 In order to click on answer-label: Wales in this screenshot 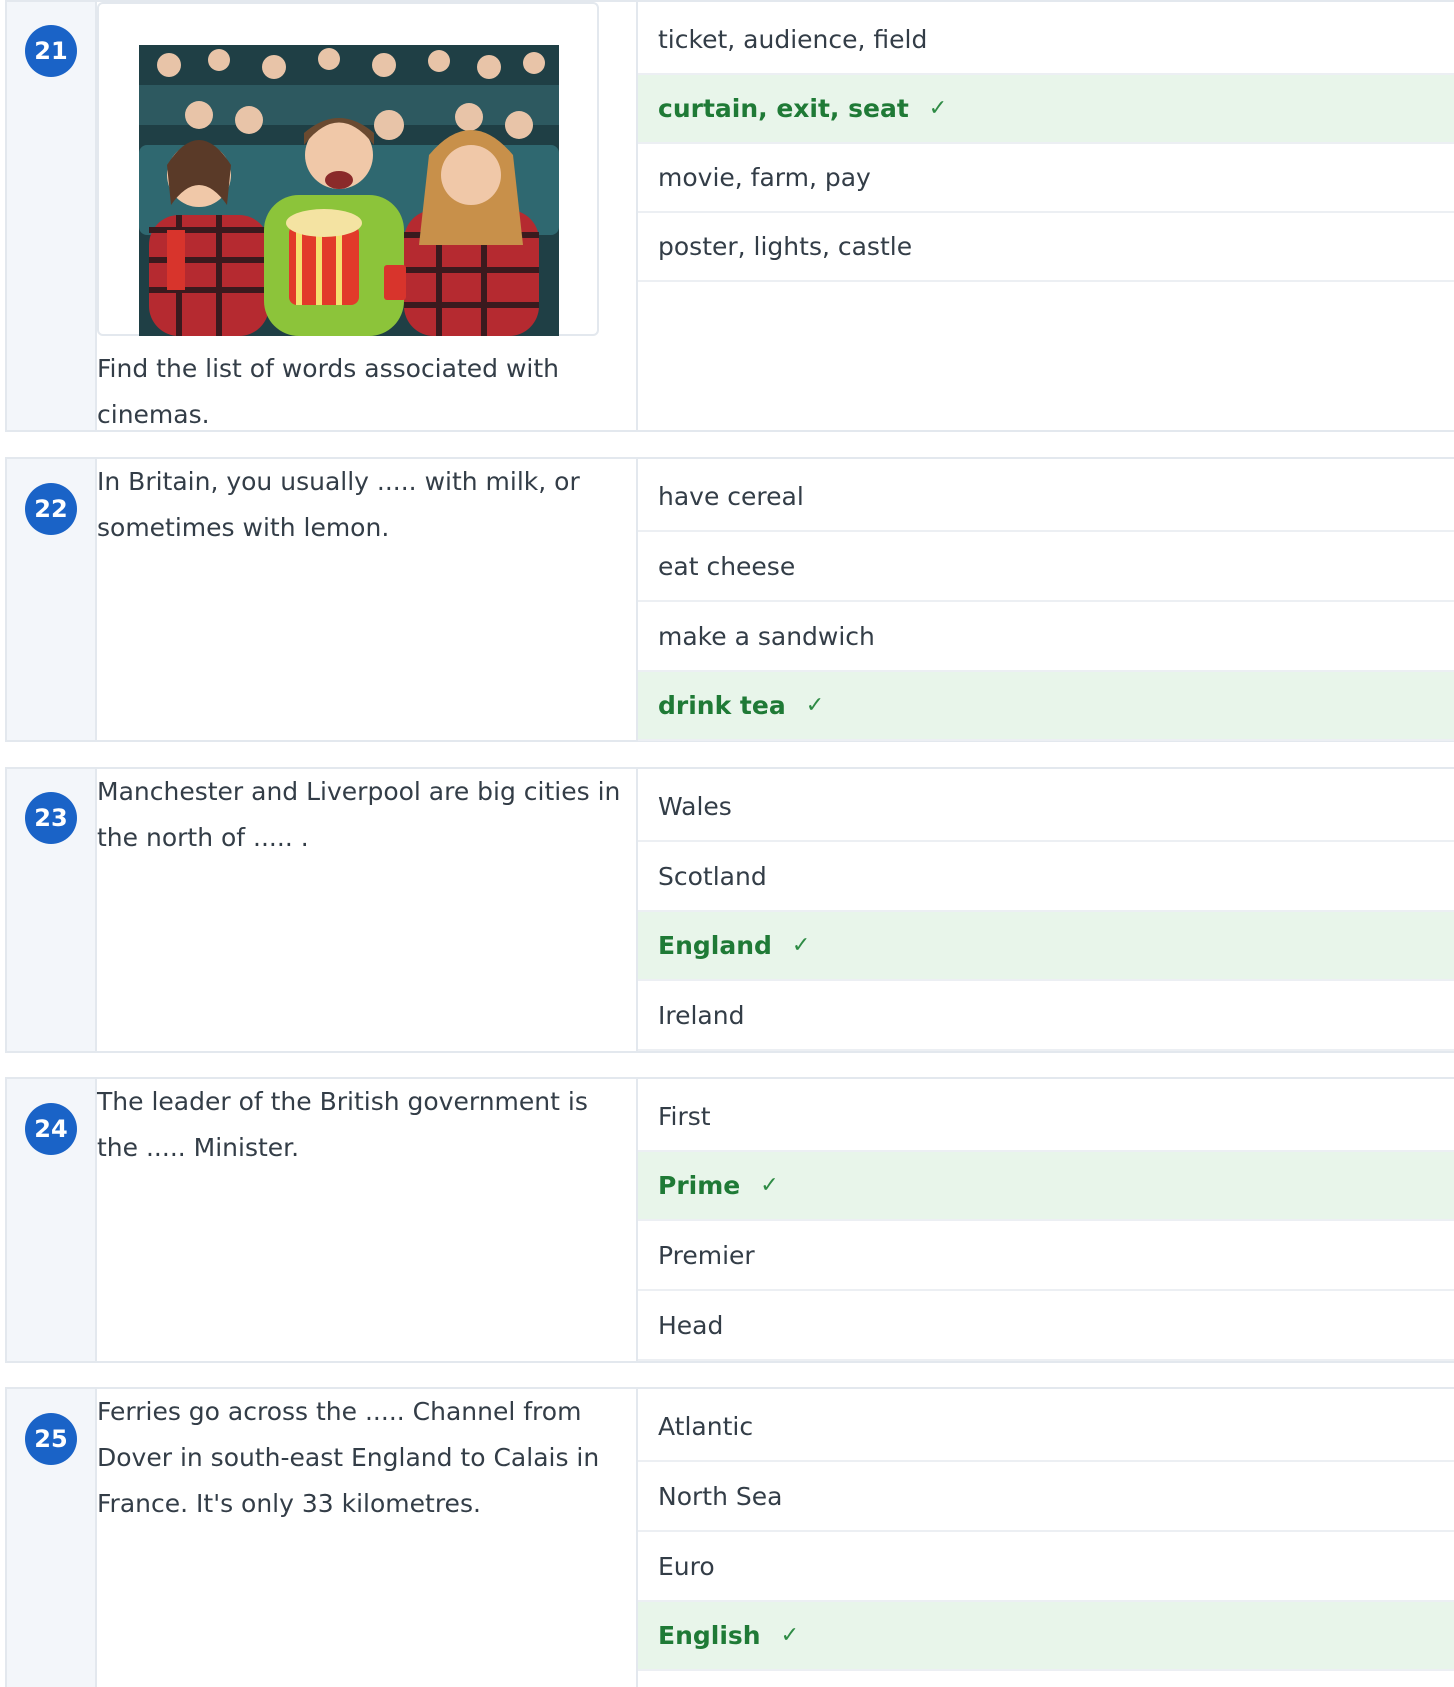, I will do `click(695, 806)`.